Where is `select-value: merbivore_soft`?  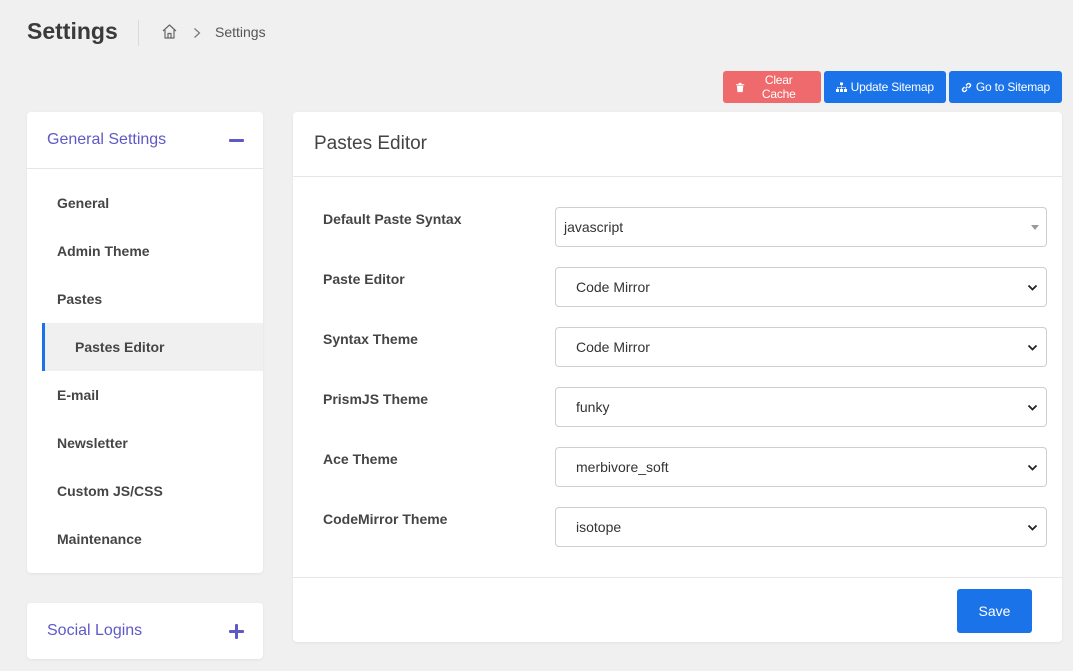
select-value: merbivore_soft is located at coordinates (622, 467).